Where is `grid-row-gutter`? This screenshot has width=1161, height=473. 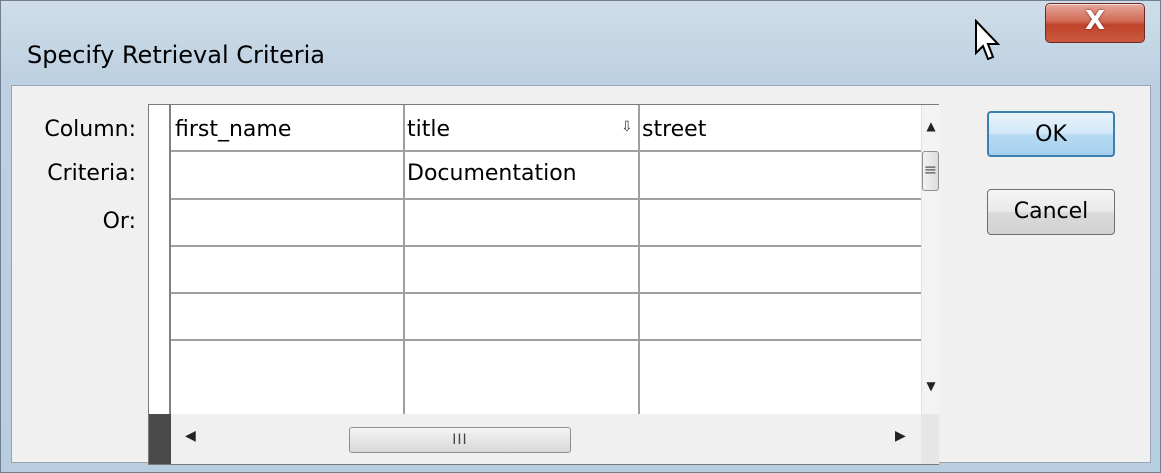 grid-row-gutter is located at coordinates (160, 259).